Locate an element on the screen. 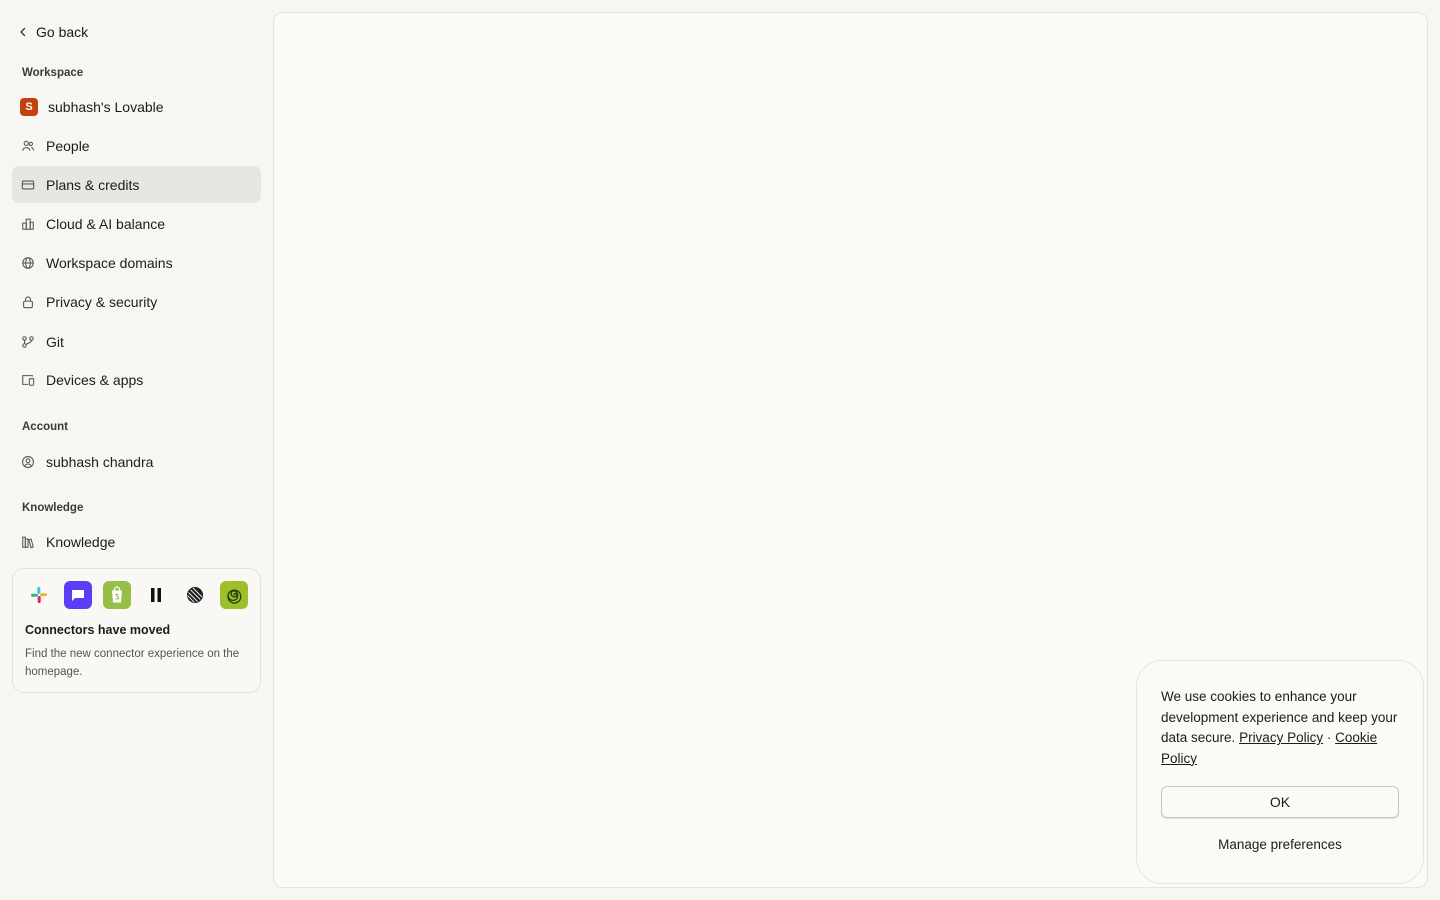 Image resolution: width=1440 pixels, height=900 pixels. sidebar-item-workspace-domains: Workspace domains is located at coordinates (136, 262).